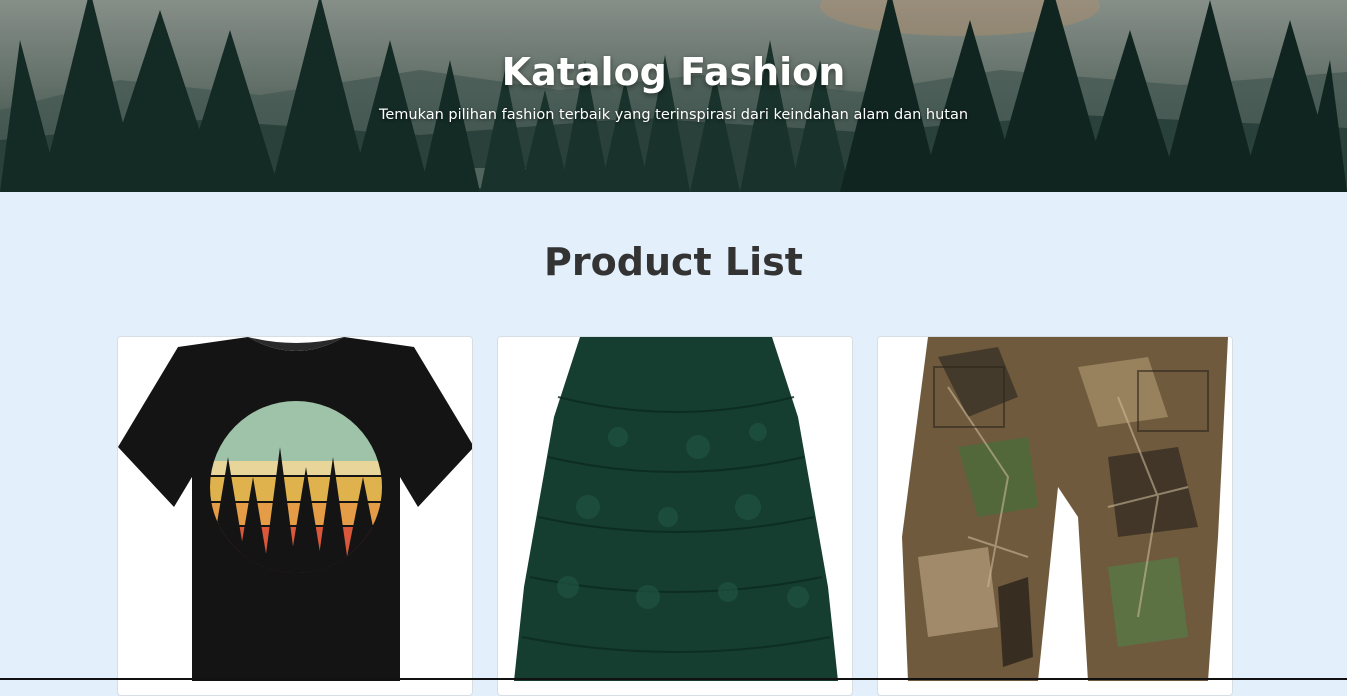 This screenshot has width=1347, height=696. I want to click on green-lace-dress-image, so click(675, 509).